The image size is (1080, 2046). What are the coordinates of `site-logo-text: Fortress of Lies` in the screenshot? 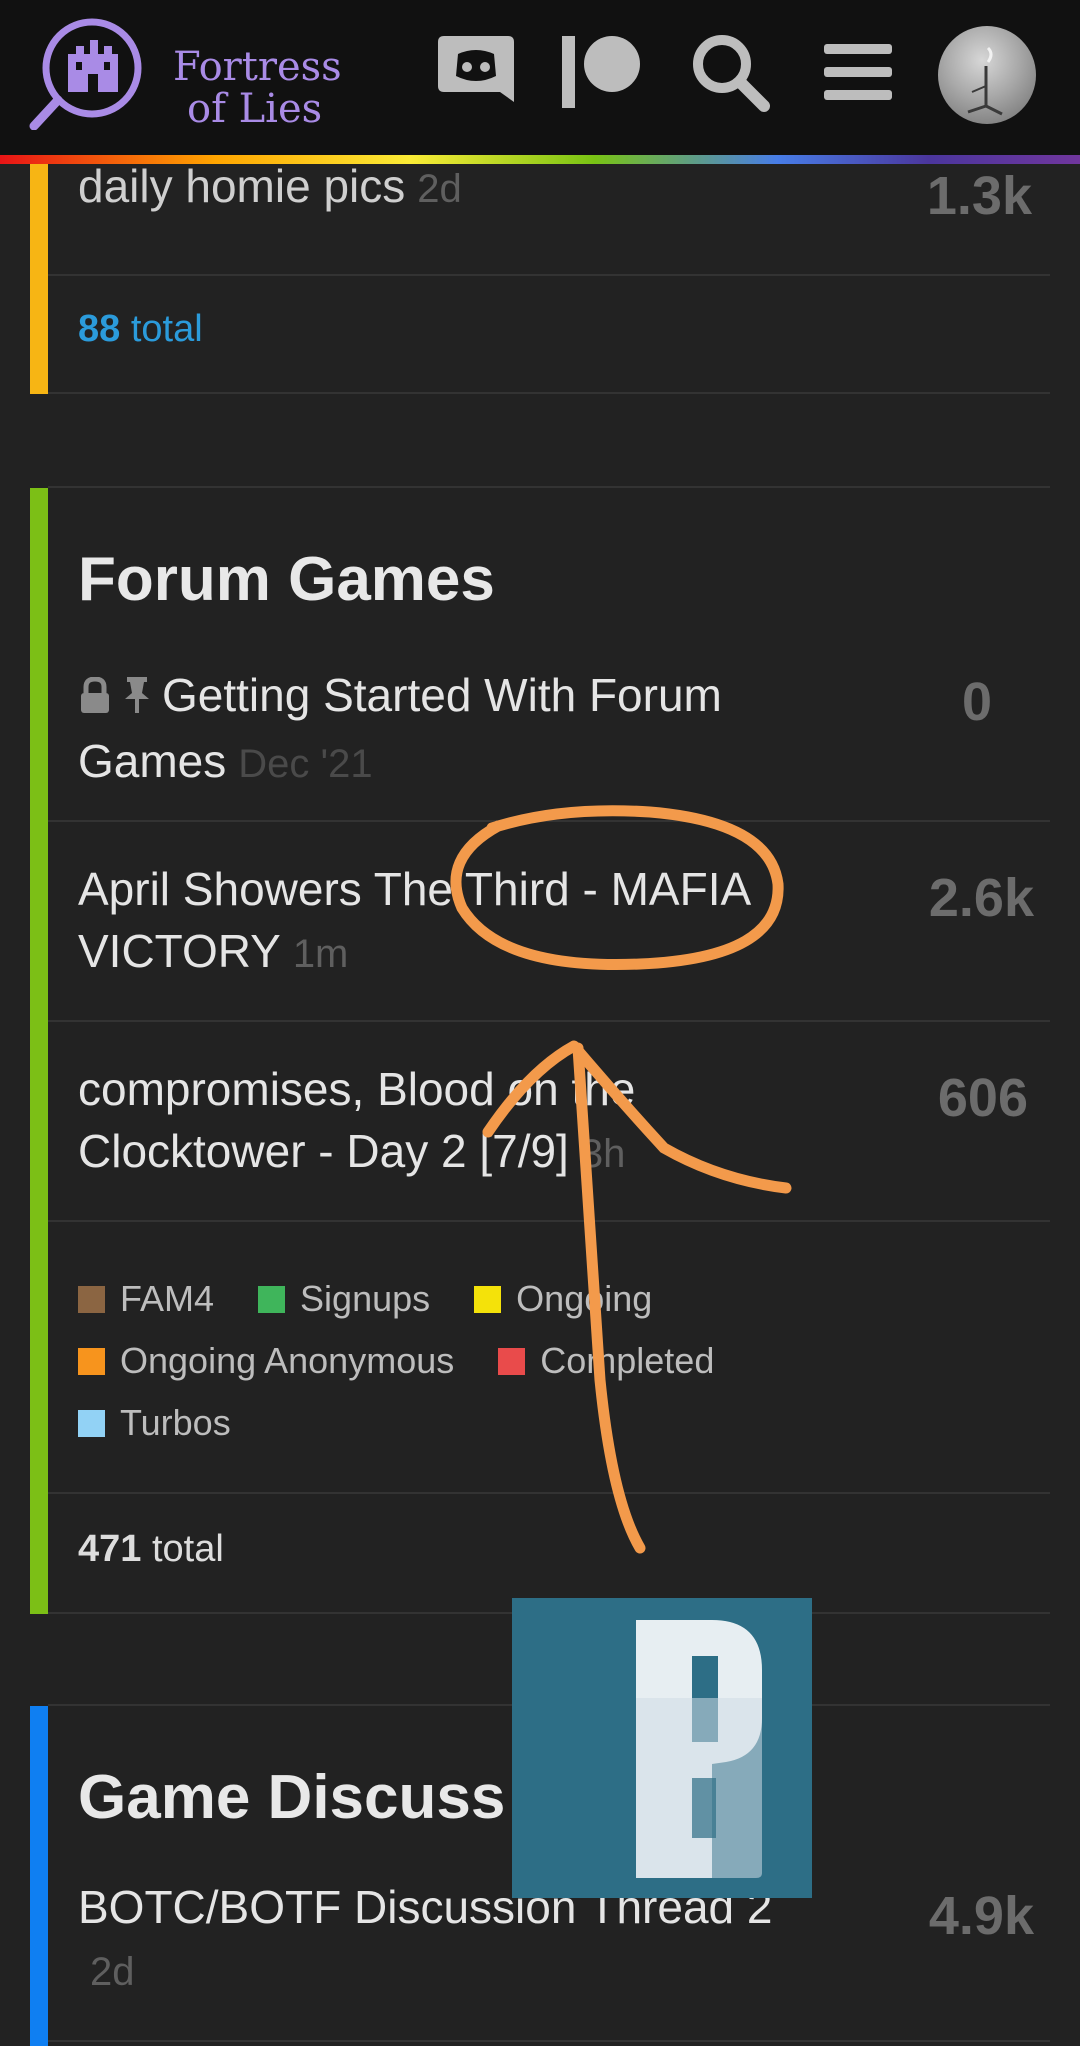 It's located at (257, 88).